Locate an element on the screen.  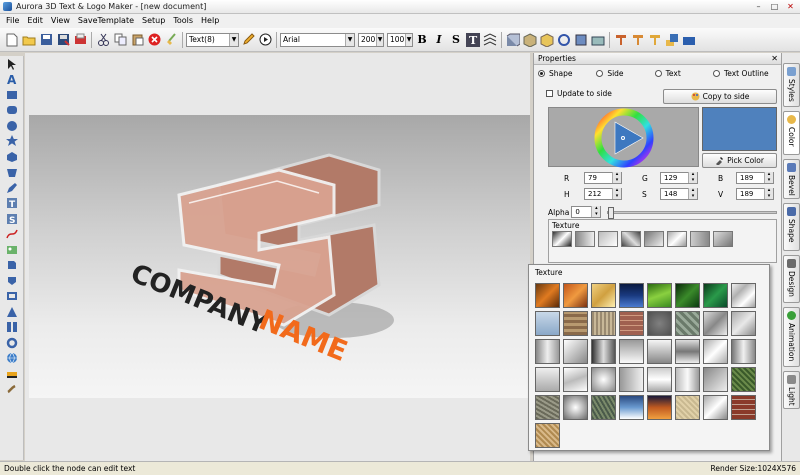
shape-e-icon is located at coordinates (12, 328).